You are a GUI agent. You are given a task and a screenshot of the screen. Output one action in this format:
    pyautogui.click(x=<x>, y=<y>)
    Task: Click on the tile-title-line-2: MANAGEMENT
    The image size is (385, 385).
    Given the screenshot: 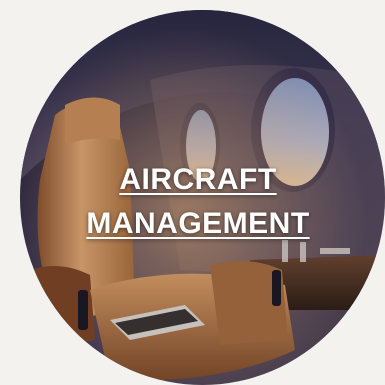 What is the action you would take?
    pyautogui.click(x=198, y=223)
    